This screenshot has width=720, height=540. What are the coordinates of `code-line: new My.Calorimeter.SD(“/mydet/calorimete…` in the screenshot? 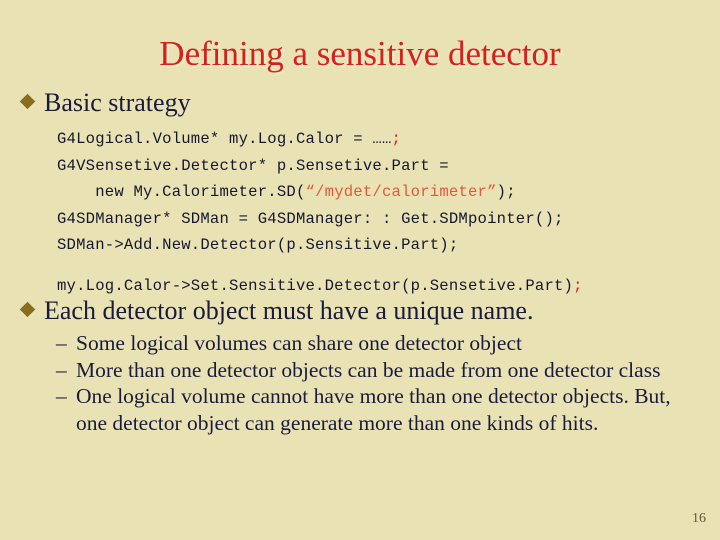 It's located at (382, 192).